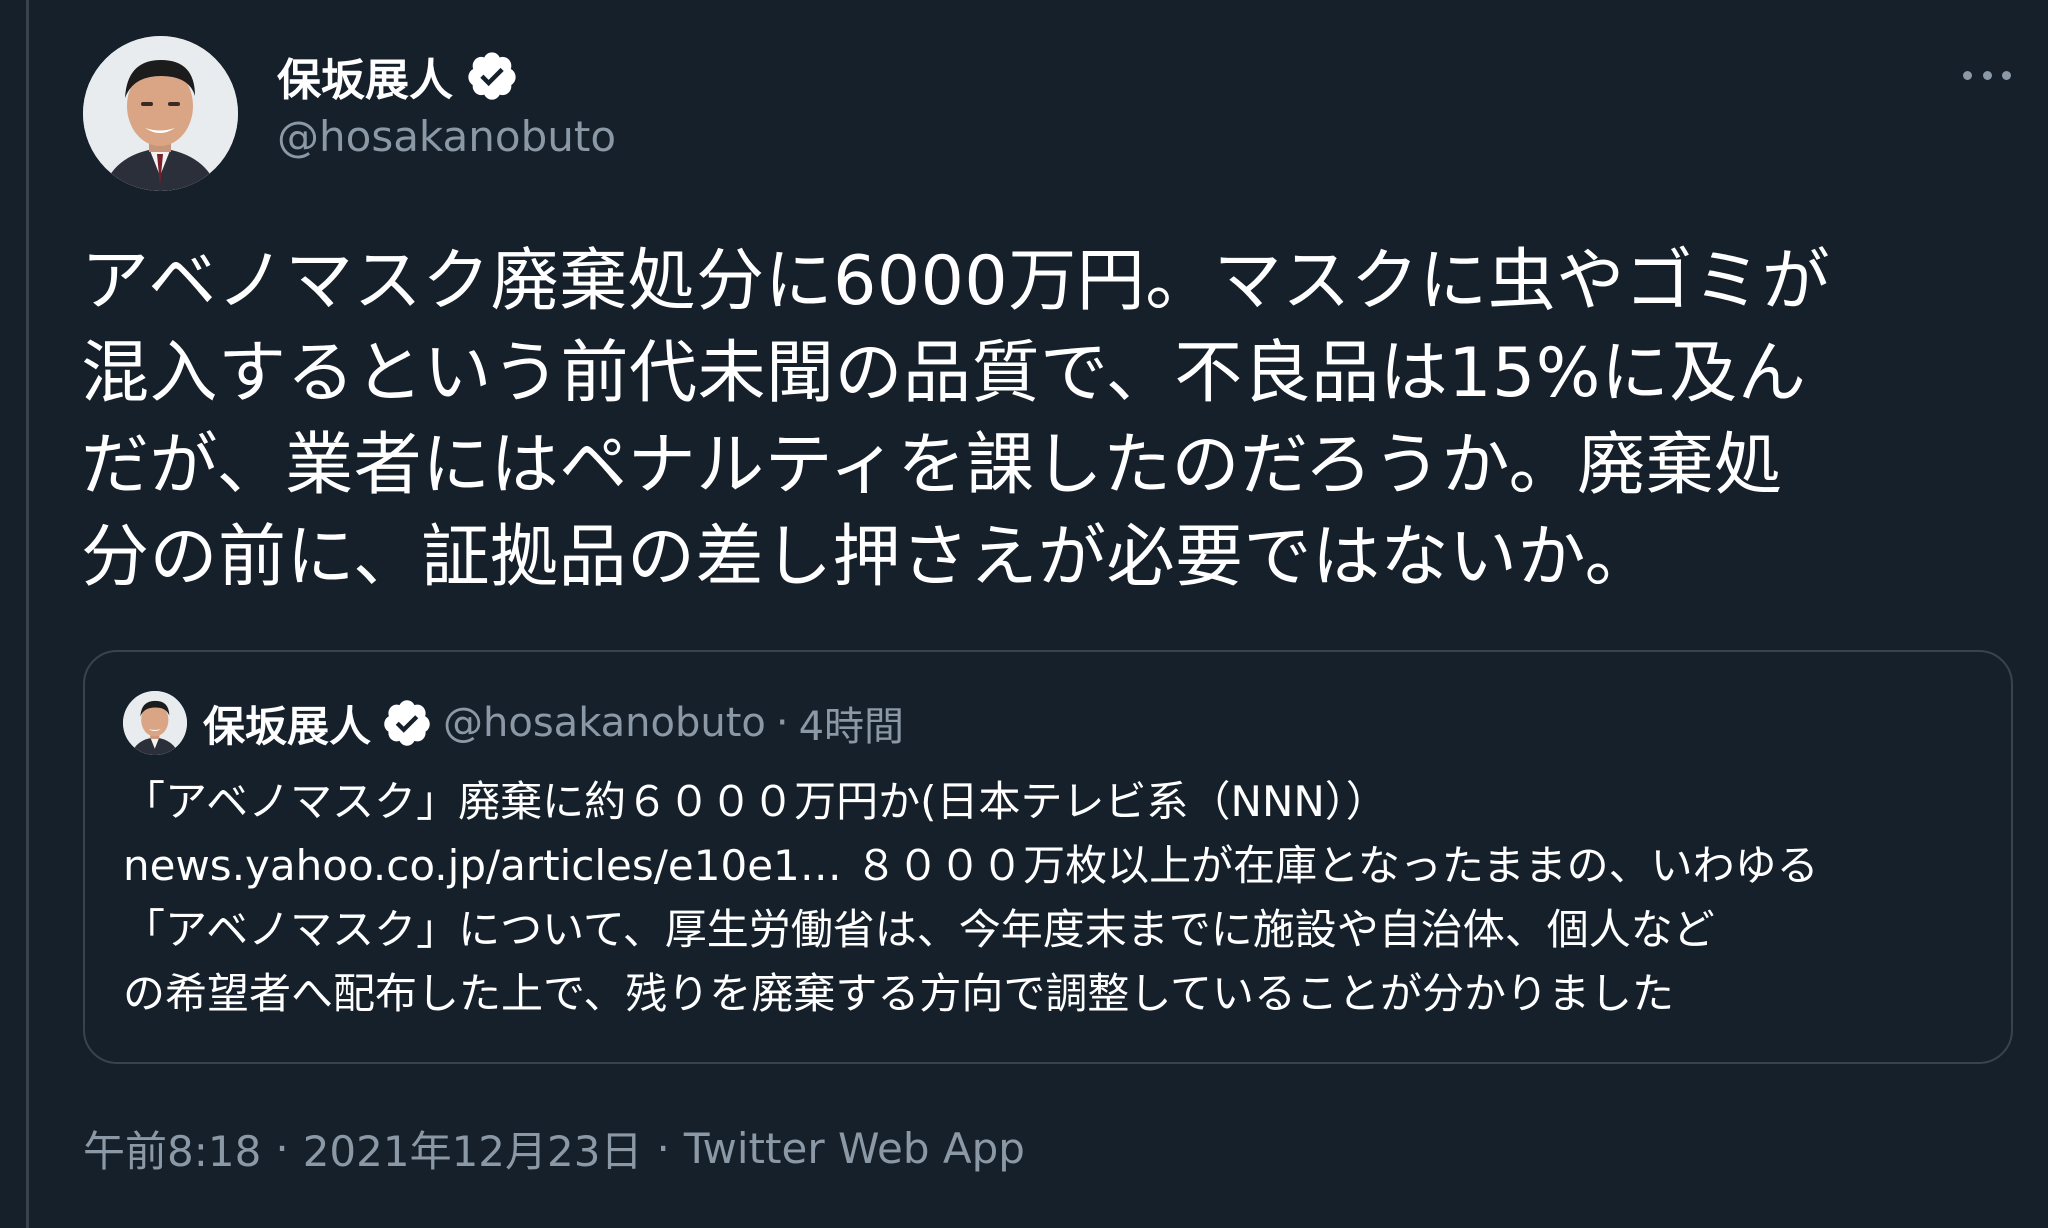 Image resolution: width=2048 pixels, height=1228 pixels. I want to click on author-display-name: 保坂展人, so click(365, 76).